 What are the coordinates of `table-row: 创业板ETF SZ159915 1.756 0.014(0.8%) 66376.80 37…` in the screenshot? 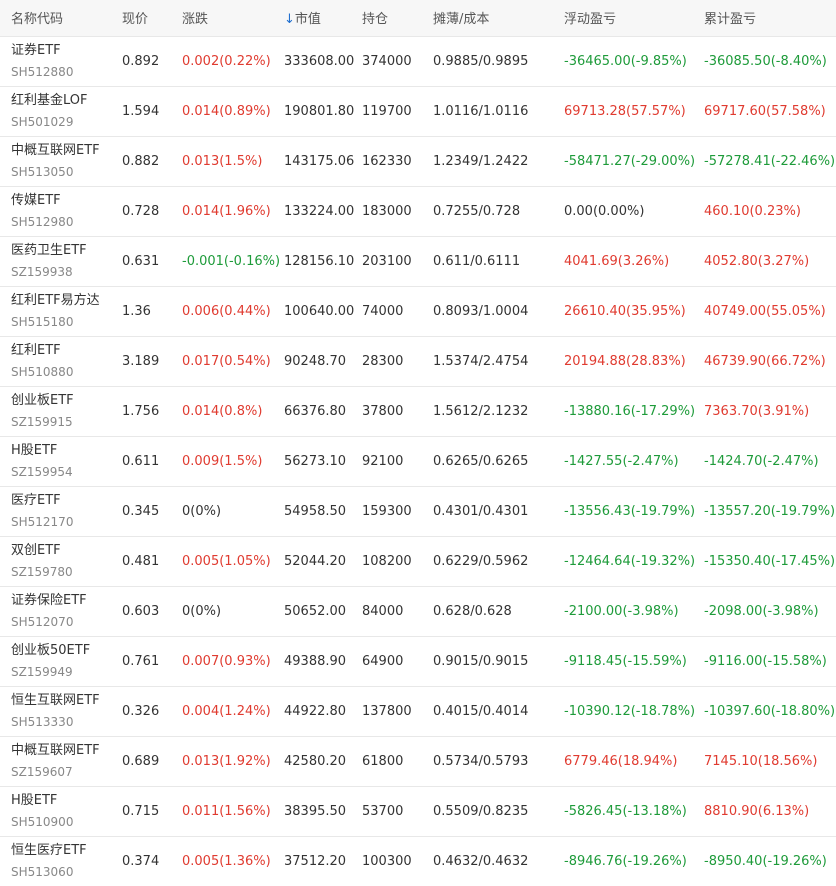 It's located at (418, 411).